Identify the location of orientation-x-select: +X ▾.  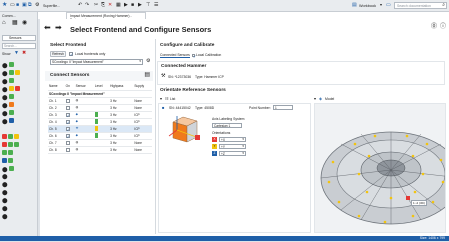
(232, 139).